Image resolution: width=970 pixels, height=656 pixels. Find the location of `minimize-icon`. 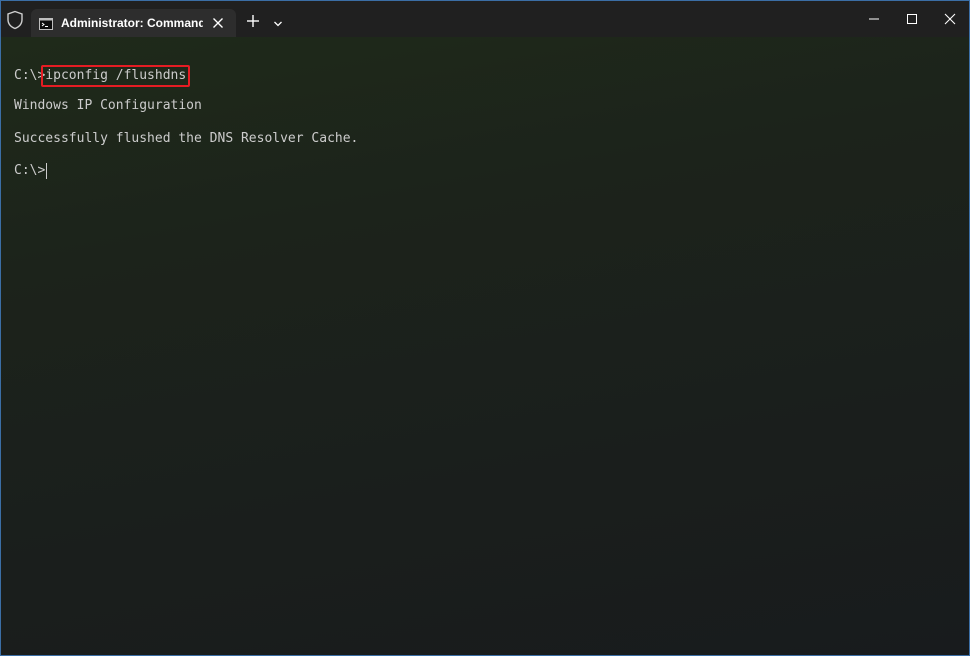

minimize-icon is located at coordinates (874, 19).